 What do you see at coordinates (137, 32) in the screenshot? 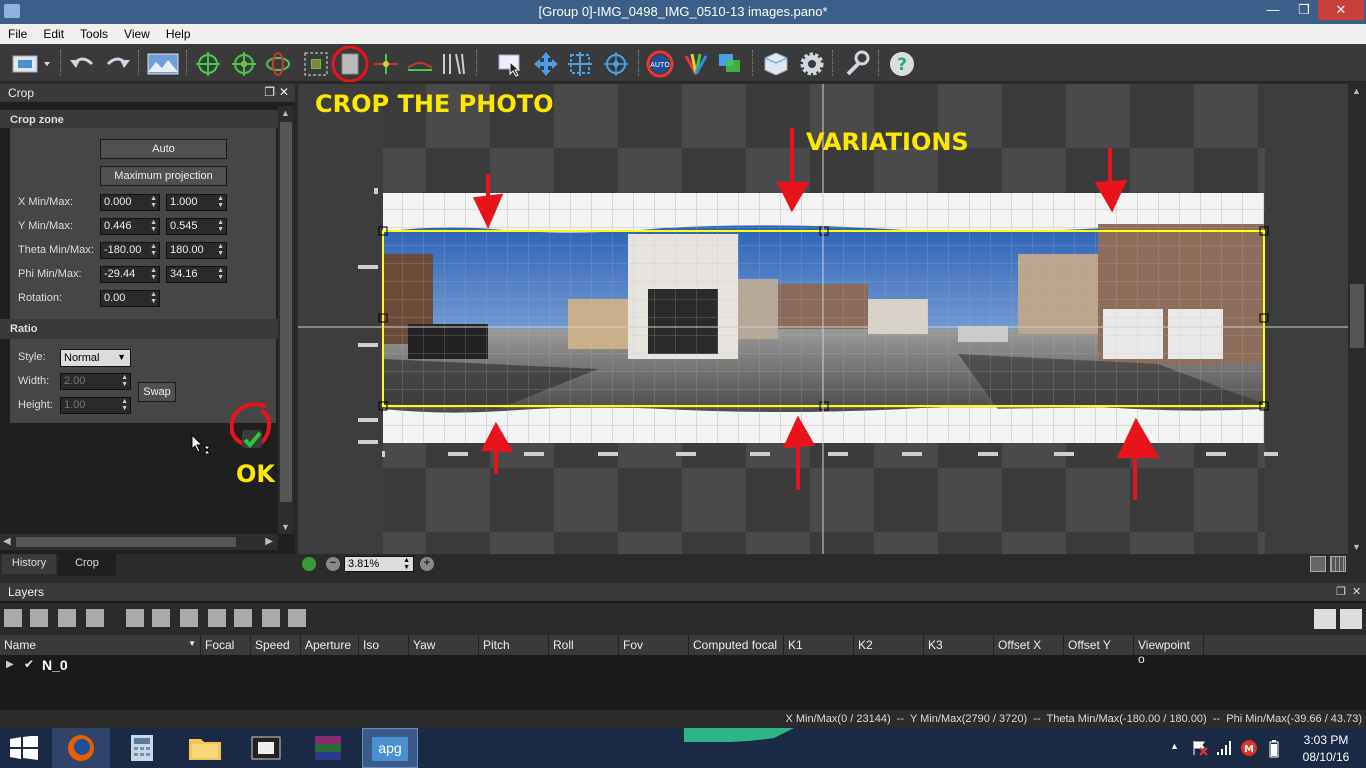
I see `menu-view: View` at bounding box center [137, 32].